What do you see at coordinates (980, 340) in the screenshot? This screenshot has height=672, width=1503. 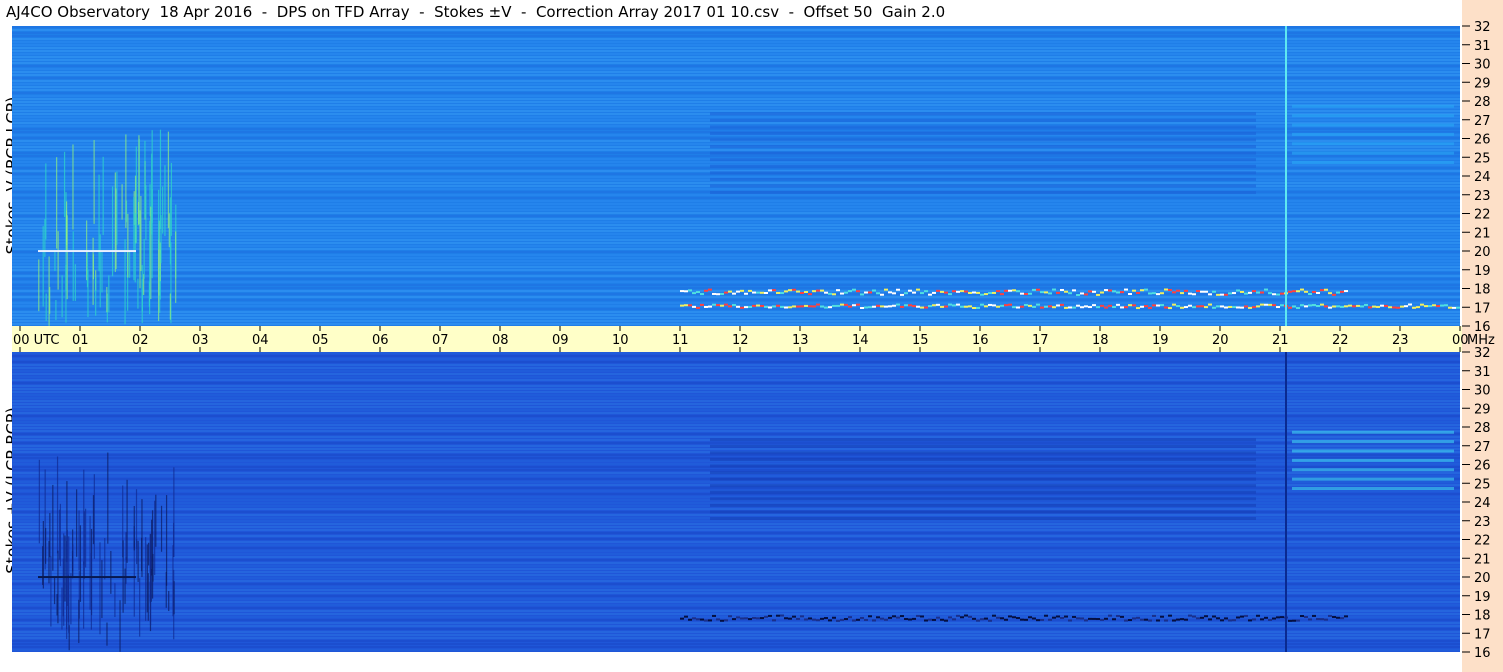 I see `time-tick-label: 16` at bounding box center [980, 340].